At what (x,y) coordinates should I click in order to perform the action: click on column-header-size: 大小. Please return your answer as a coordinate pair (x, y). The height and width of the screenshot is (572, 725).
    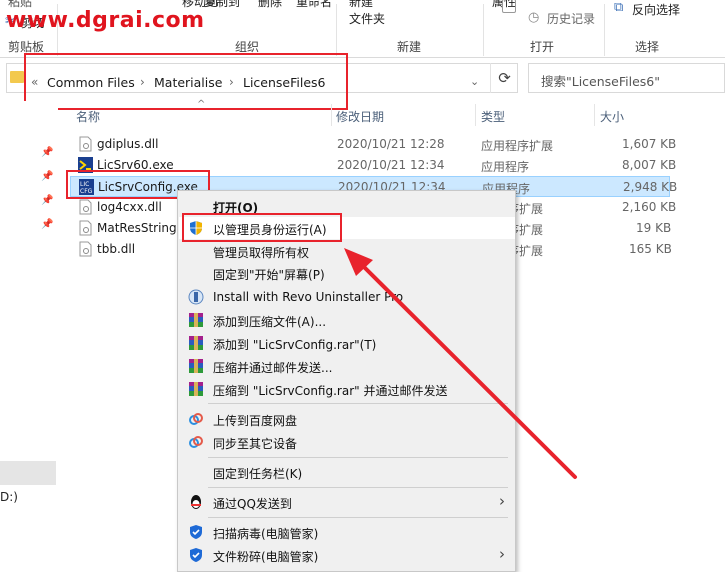
    Looking at the image, I should click on (612, 116).